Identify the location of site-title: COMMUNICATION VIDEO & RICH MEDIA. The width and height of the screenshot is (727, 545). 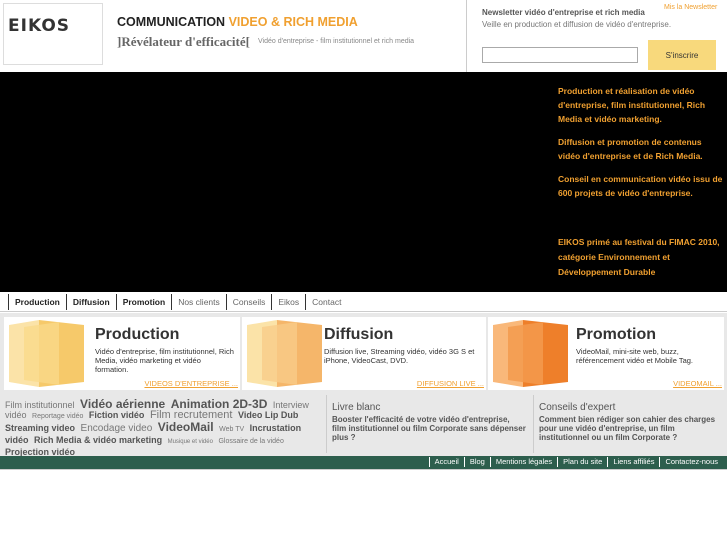
(237, 22).